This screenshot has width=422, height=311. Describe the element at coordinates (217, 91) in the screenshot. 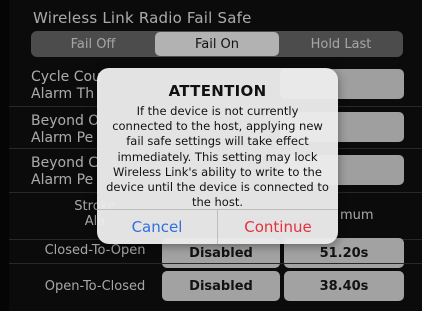

I see `dialog-title: ATTENTION` at that location.